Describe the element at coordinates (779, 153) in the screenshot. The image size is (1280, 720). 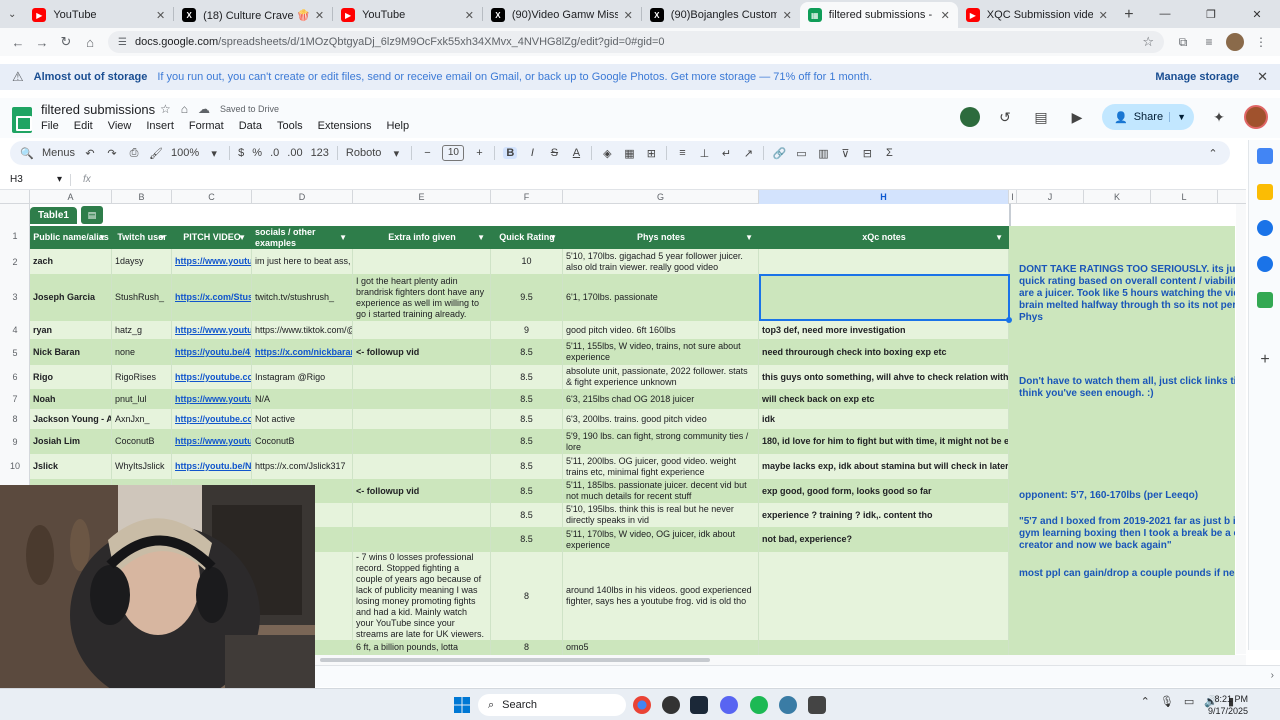
I see `insert-link-icon: 🔗` at that location.